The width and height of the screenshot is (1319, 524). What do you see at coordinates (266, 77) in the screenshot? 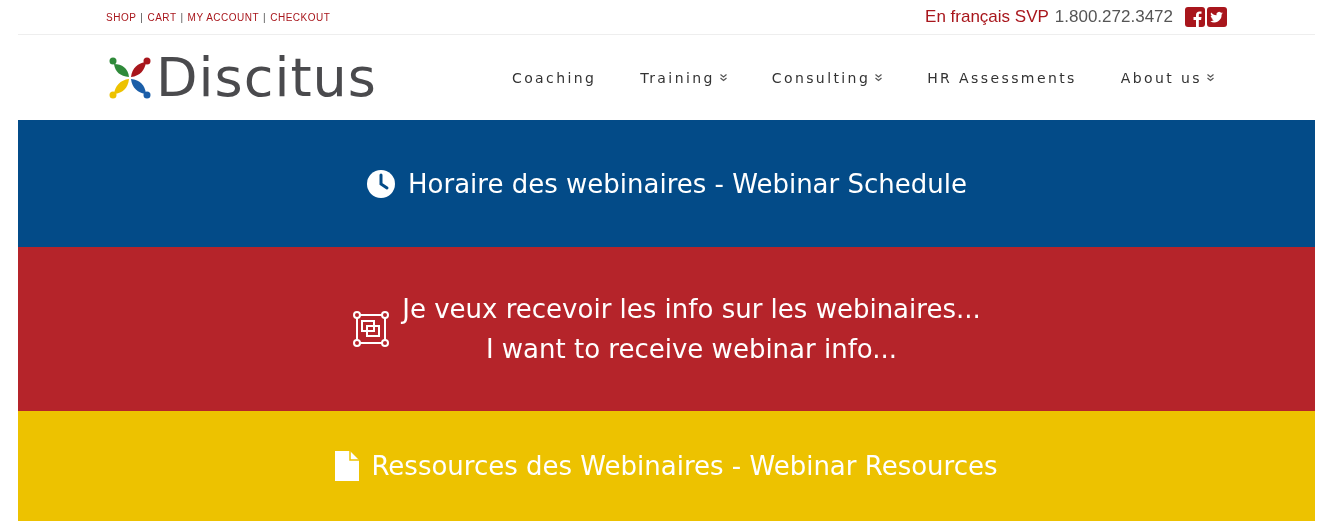
I see `logo-text: Discitus` at bounding box center [266, 77].